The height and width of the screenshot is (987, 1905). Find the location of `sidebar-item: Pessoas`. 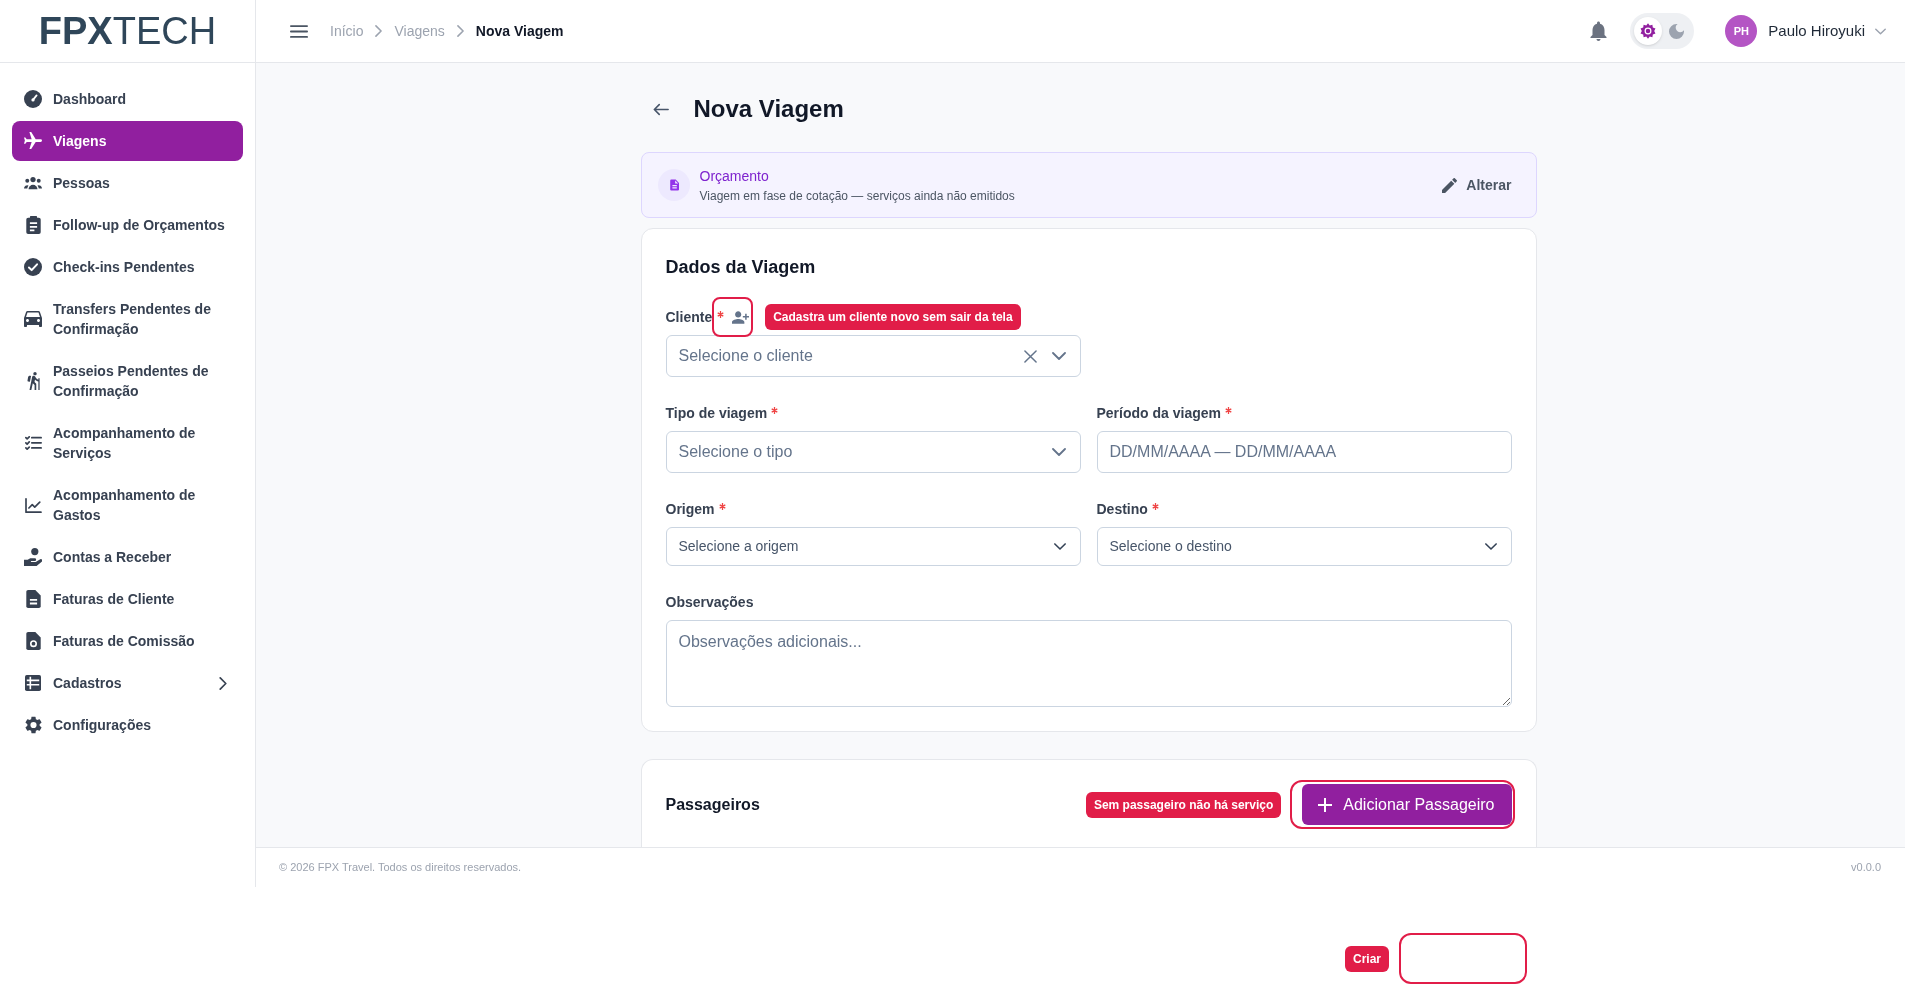

sidebar-item: Pessoas is located at coordinates (127, 183).